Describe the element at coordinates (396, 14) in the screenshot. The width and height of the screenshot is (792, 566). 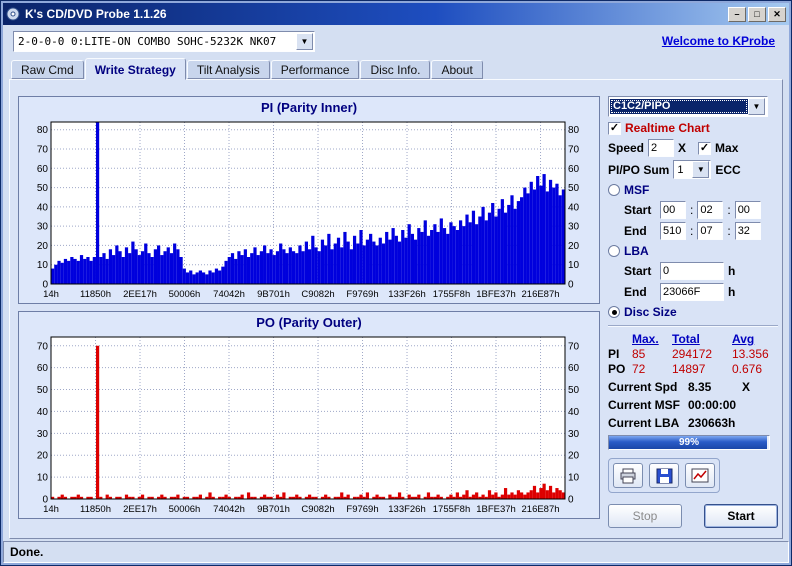
I see `titlebar: K's CD/DVD Probe 1.1.26 – □ ✕` at that location.